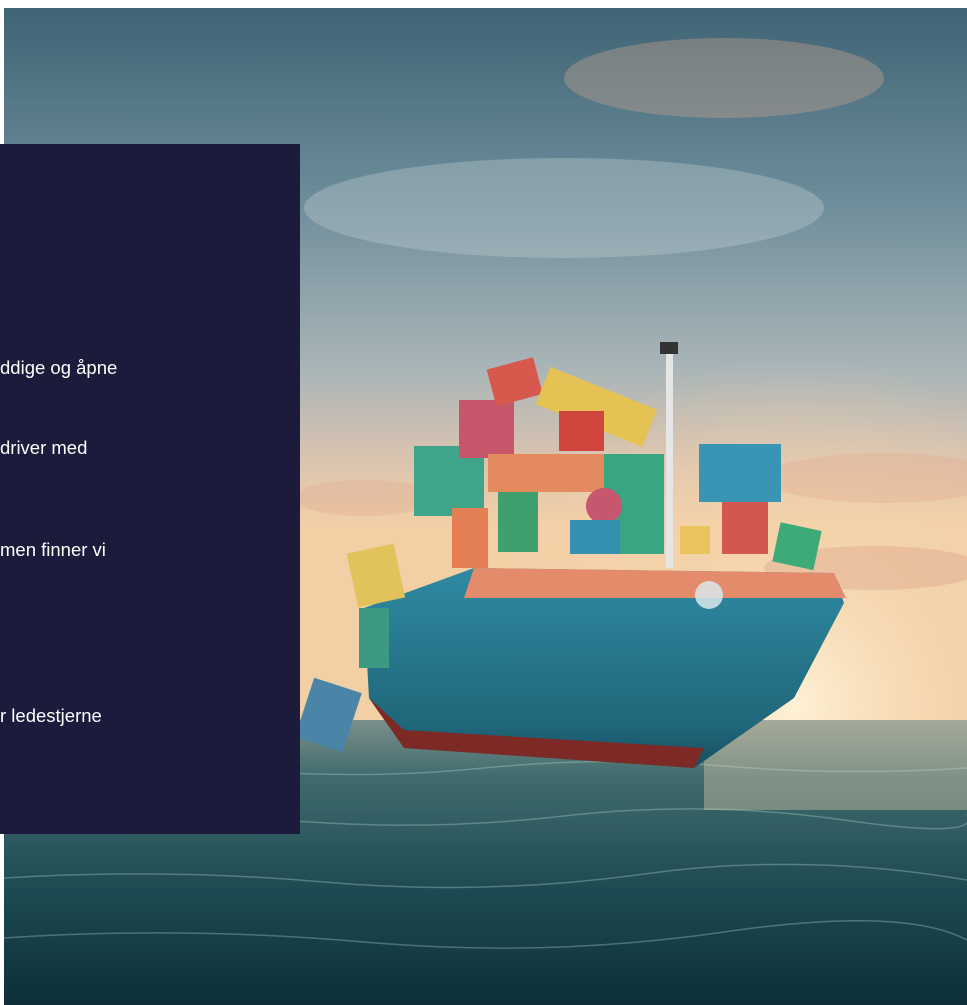 The image size is (967, 1005). Describe the element at coordinates (53, 549) in the screenshot. I see `panel-text-line-3: men finner vi` at that location.